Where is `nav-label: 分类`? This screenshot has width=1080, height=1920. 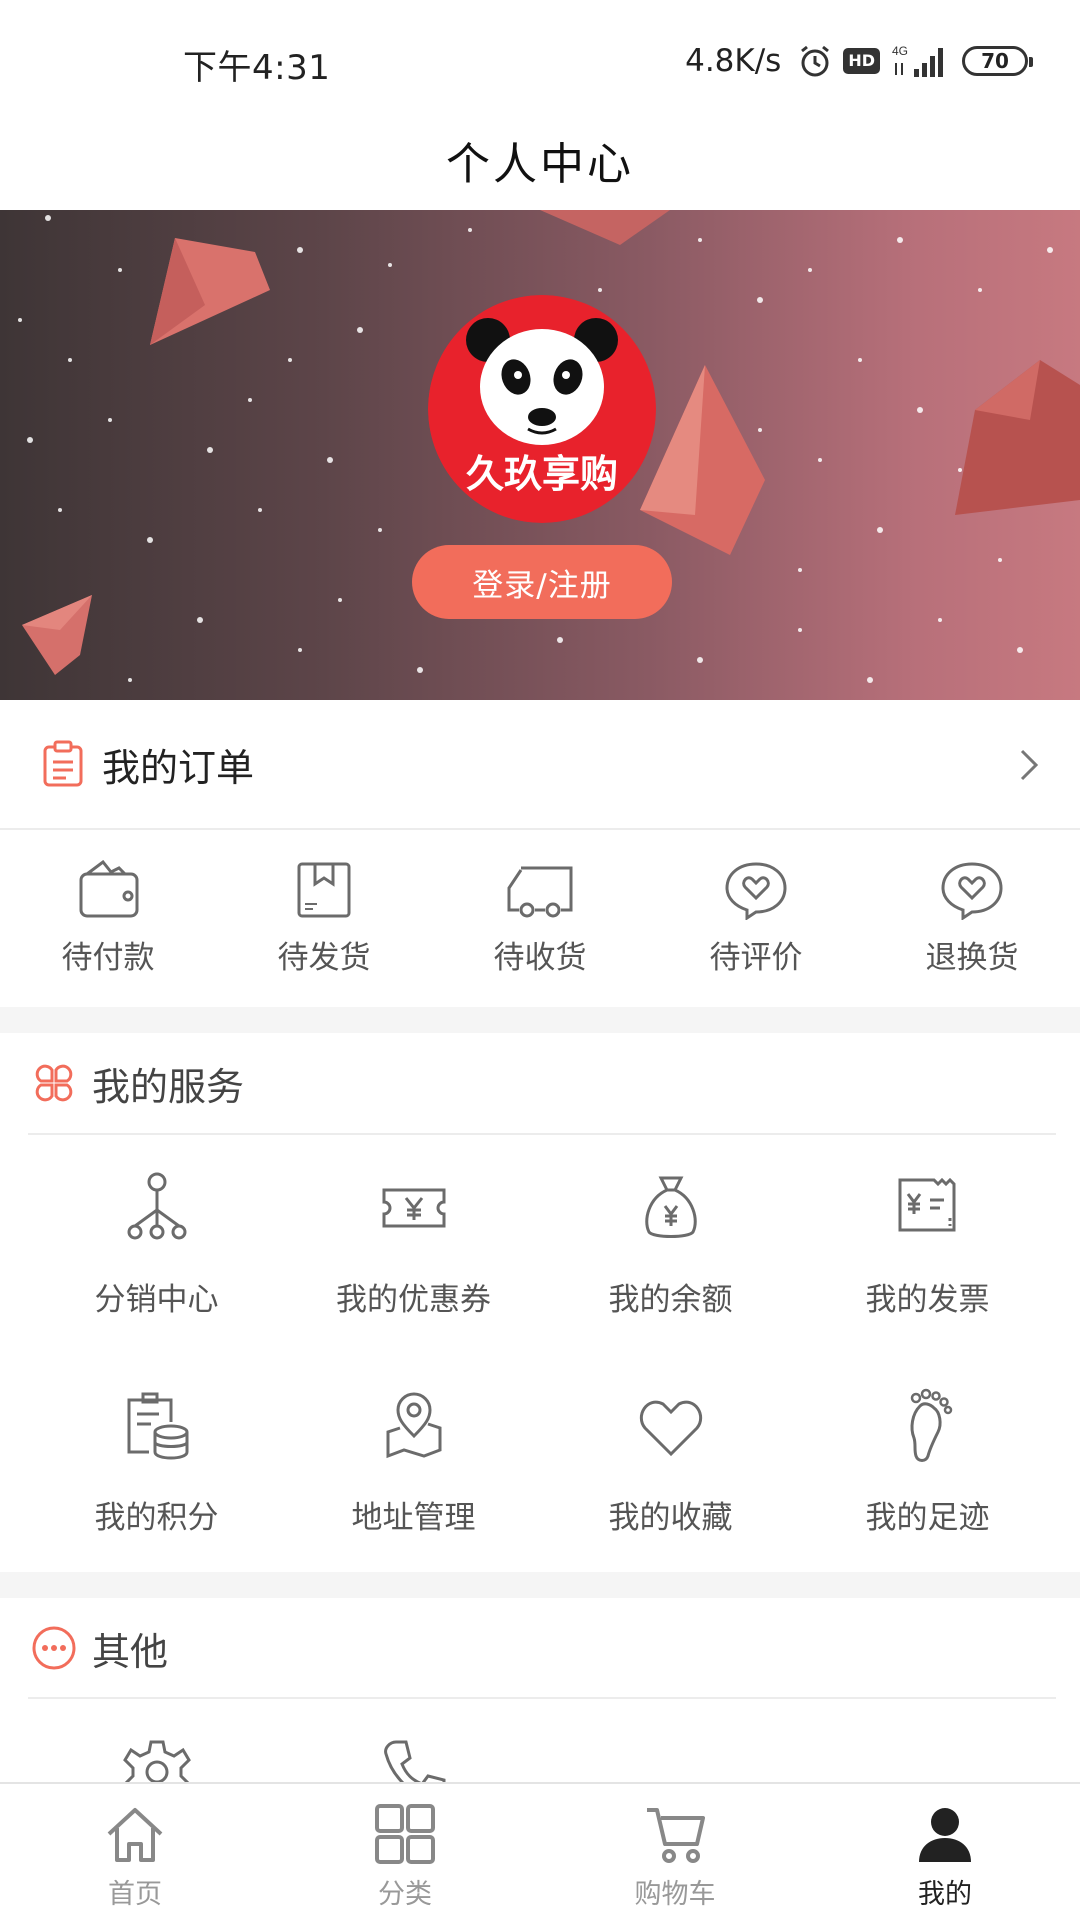
nav-label: 分类 is located at coordinates (405, 1894).